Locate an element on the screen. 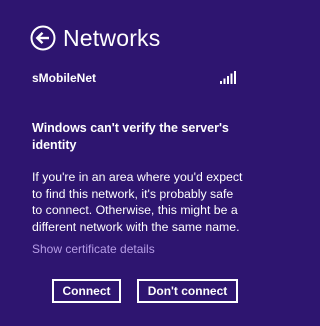 Image resolution: width=320 pixels, height=326 pixels. connect-button: Connect is located at coordinates (86, 291).